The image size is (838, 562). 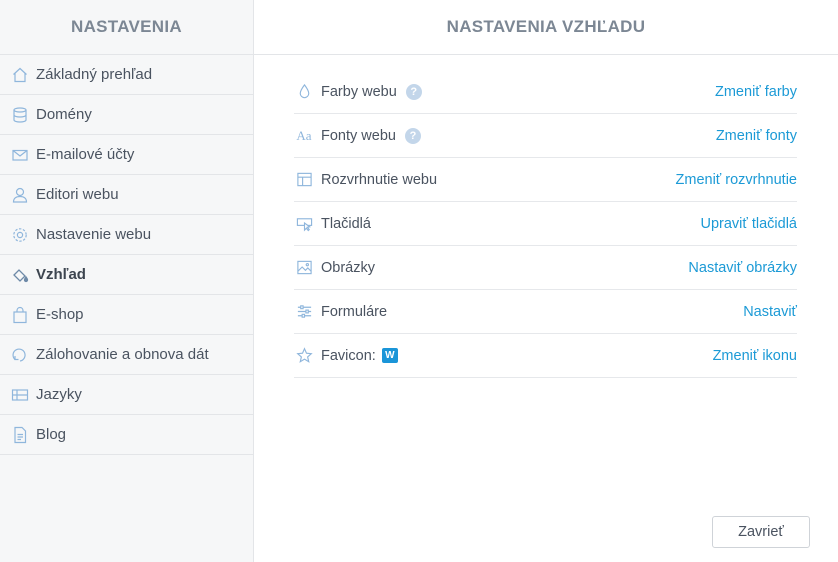 What do you see at coordinates (348, 355) in the screenshot?
I see `setting-label: Favicon:` at bounding box center [348, 355].